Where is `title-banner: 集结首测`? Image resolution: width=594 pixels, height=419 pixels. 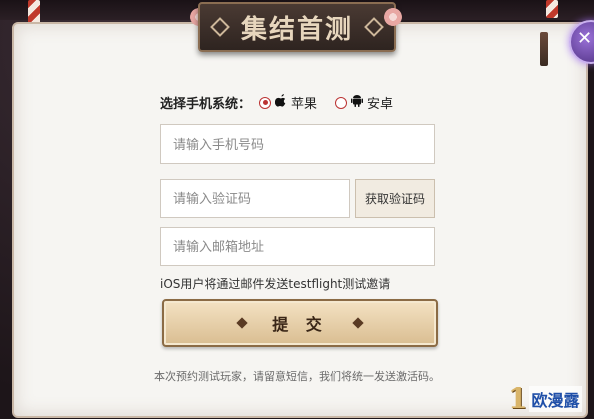
title-banner: 集结首测 is located at coordinates (297, 27).